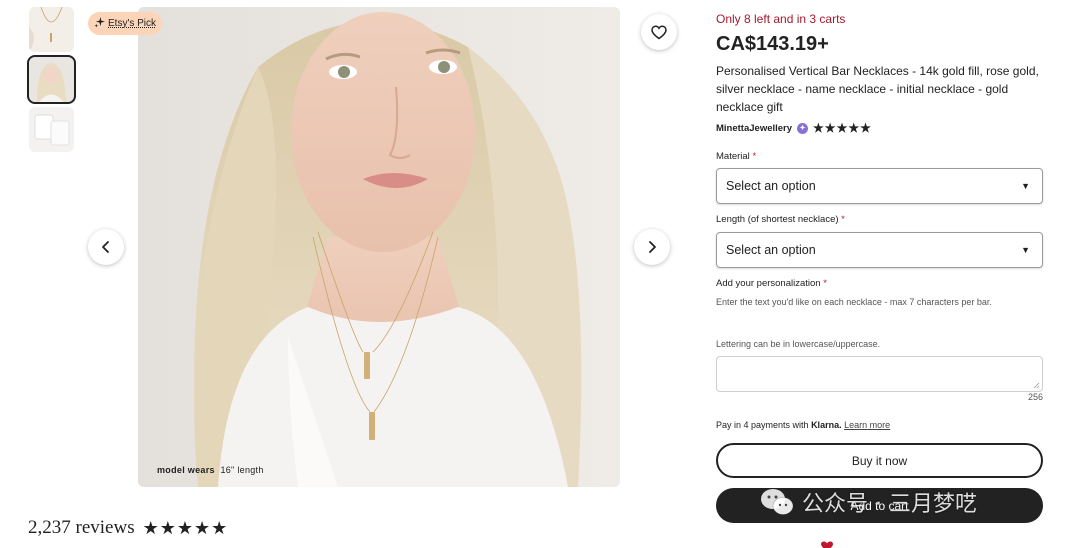 The width and height of the screenshot is (1080, 548). What do you see at coordinates (1035, 397) in the screenshot?
I see `character-counter: 256` at bounding box center [1035, 397].